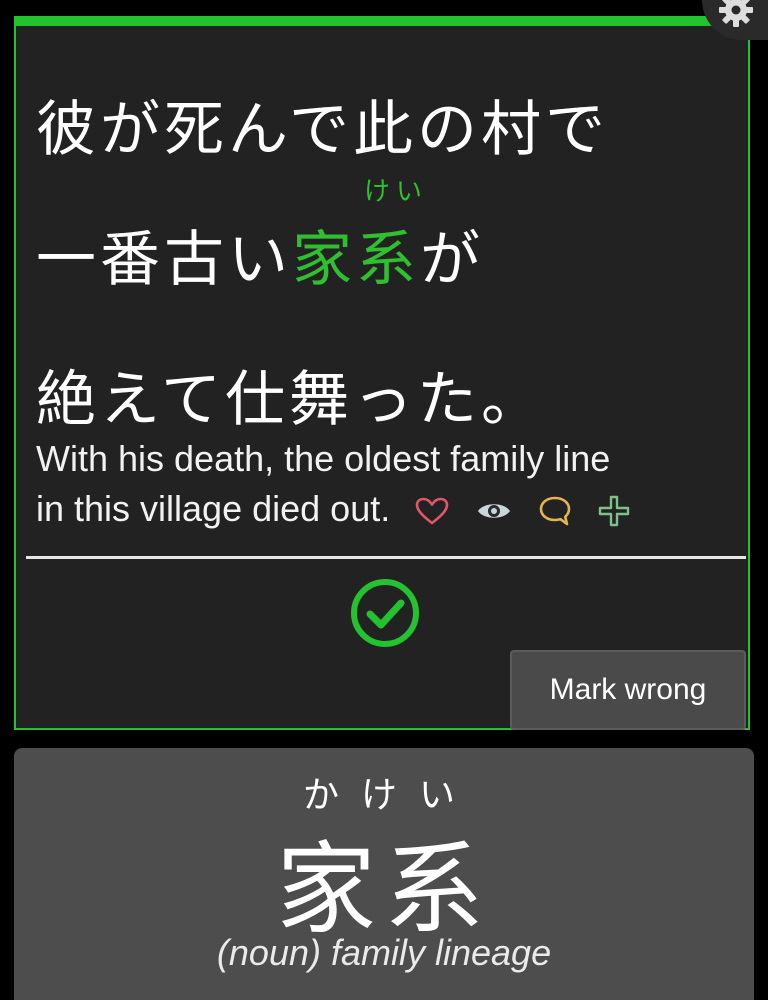 The image size is (768, 1000). Describe the element at coordinates (522, 511) in the screenshot. I see `sentence-actions` at that location.